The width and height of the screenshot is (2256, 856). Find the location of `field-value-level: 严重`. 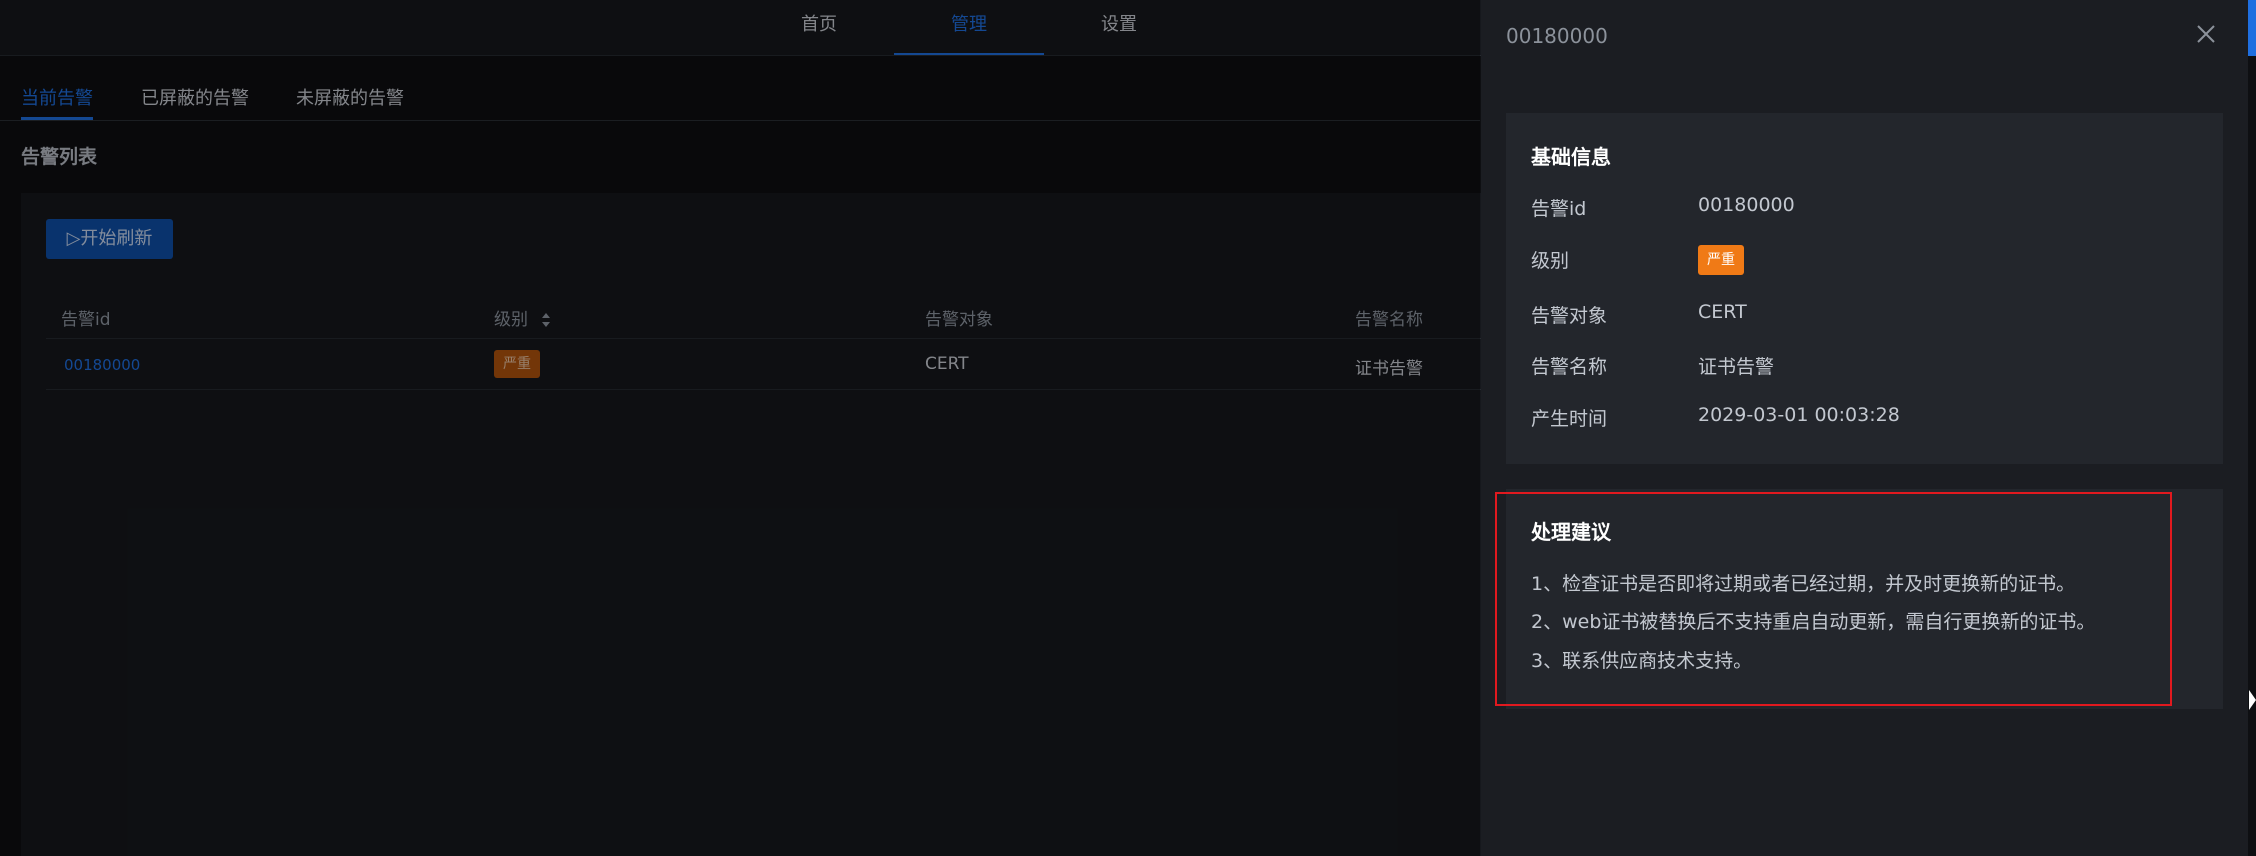

field-value-level: 严重 is located at coordinates (1721, 260).